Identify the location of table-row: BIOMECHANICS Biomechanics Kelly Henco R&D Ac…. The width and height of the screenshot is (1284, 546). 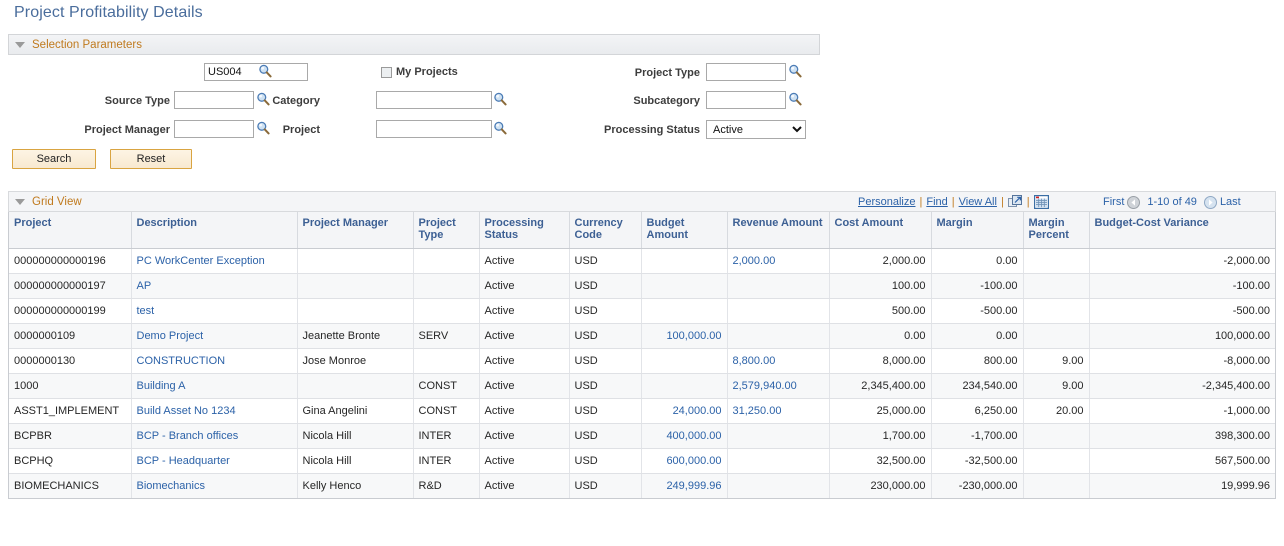
(642, 485).